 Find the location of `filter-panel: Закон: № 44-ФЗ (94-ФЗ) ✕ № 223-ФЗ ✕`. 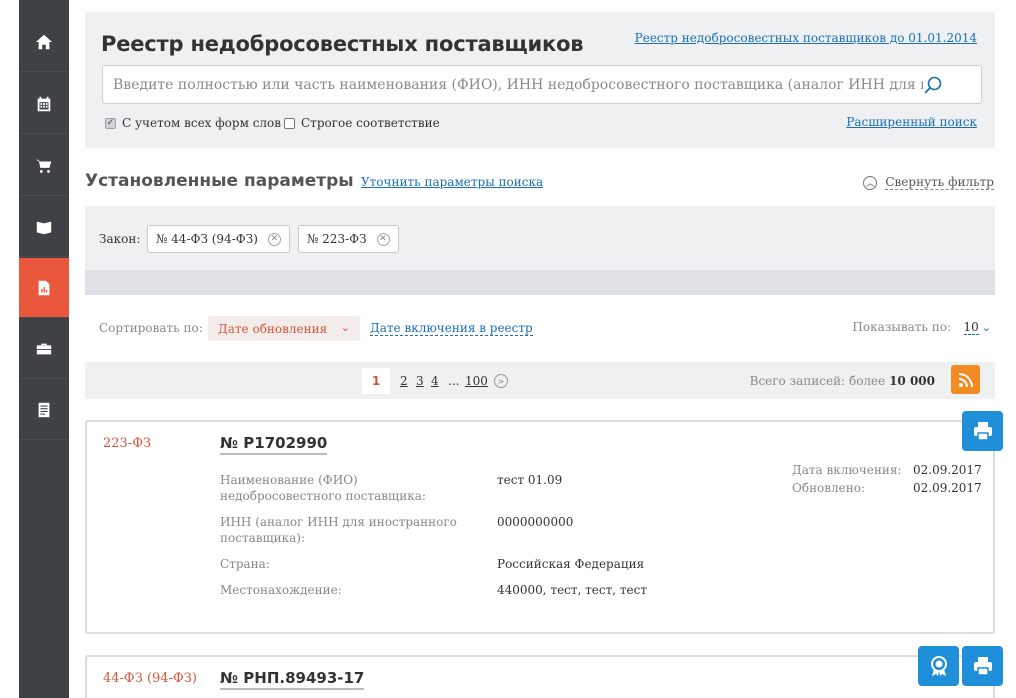

filter-panel: Закон: № 44-ФЗ (94-ФЗ) ✕ № 223-ФЗ ✕ is located at coordinates (540, 250).